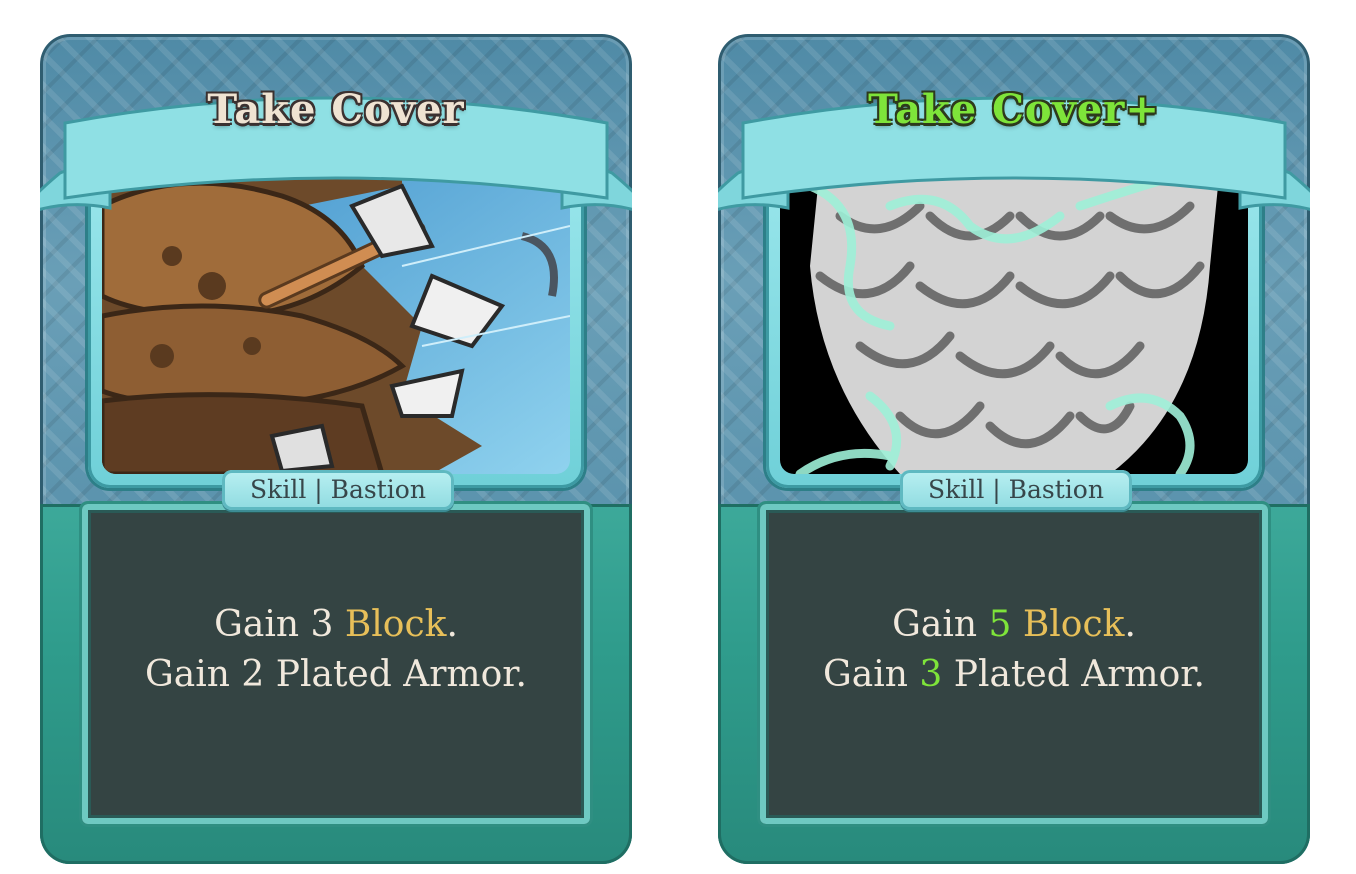  What do you see at coordinates (1014, 674) in the screenshot?
I see `description-line-2: Gain 3 Plated Armor.` at bounding box center [1014, 674].